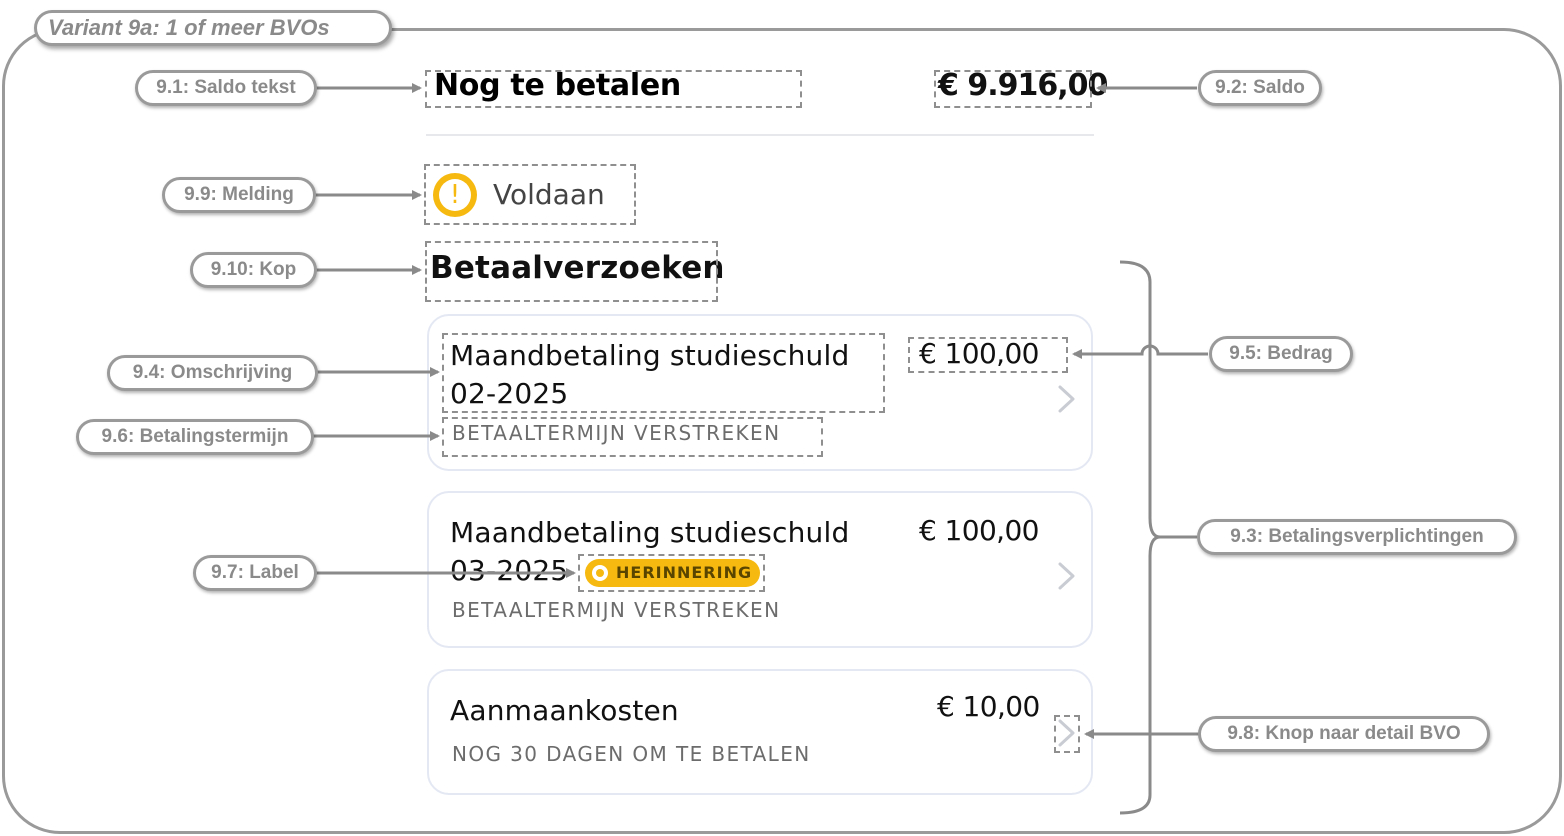  What do you see at coordinates (1281, 354) in the screenshot?
I see `callout-bedrag: 9.5: Bedrag` at bounding box center [1281, 354].